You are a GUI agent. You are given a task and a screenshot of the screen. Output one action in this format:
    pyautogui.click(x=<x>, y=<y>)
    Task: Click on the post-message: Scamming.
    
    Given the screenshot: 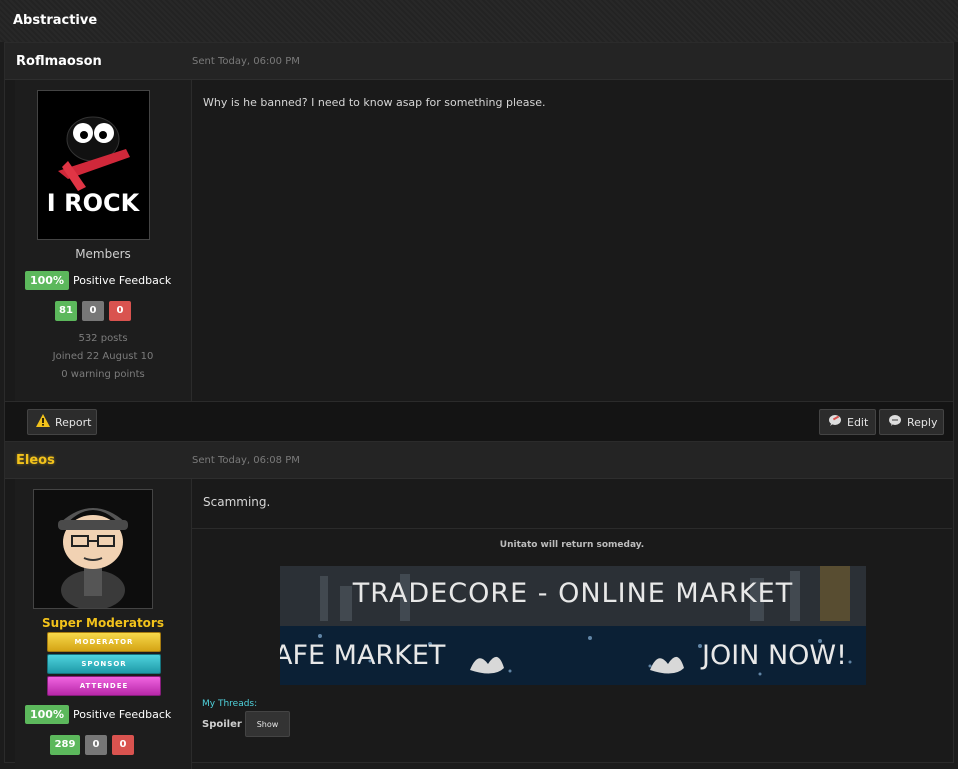 What is the action you would take?
    pyautogui.click(x=237, y=502)
    